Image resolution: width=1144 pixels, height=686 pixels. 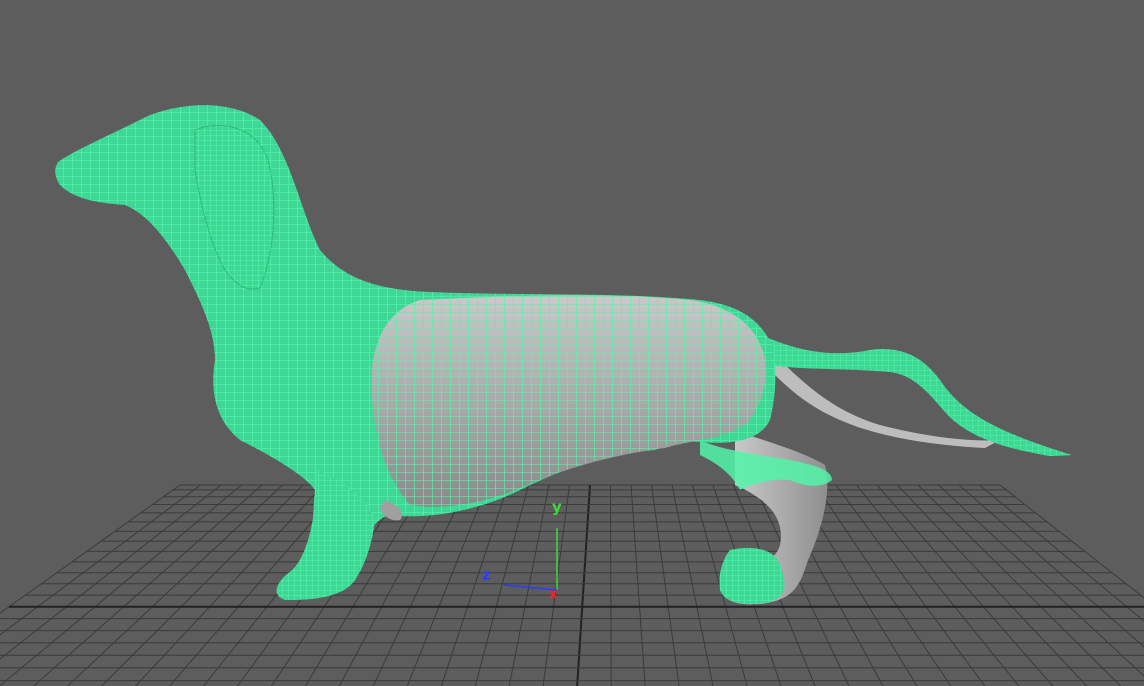 I want to click on z-axis-label: z, so click(x=486, y=575).